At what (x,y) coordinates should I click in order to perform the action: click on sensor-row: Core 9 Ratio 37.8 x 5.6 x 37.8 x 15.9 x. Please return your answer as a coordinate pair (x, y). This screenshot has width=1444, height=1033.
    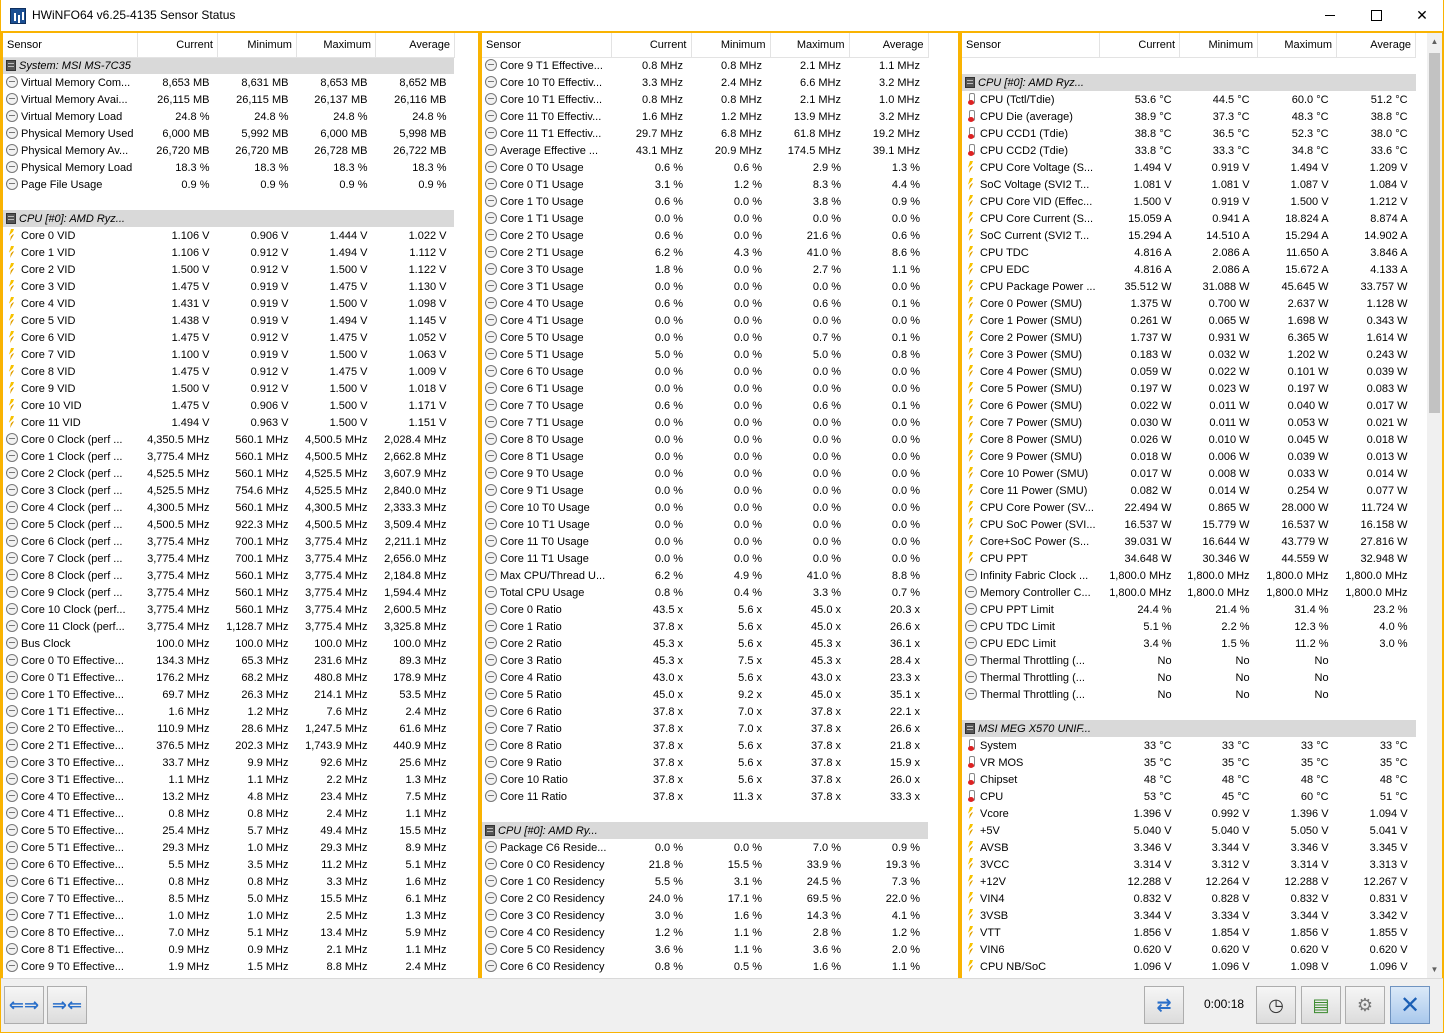
    Looking at the image, I should click on (705, 762).